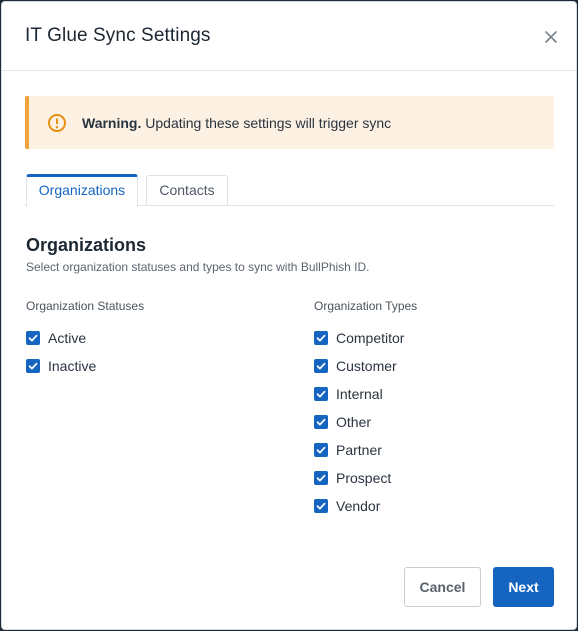  I want to click on warning-icon, so click(57, 123).